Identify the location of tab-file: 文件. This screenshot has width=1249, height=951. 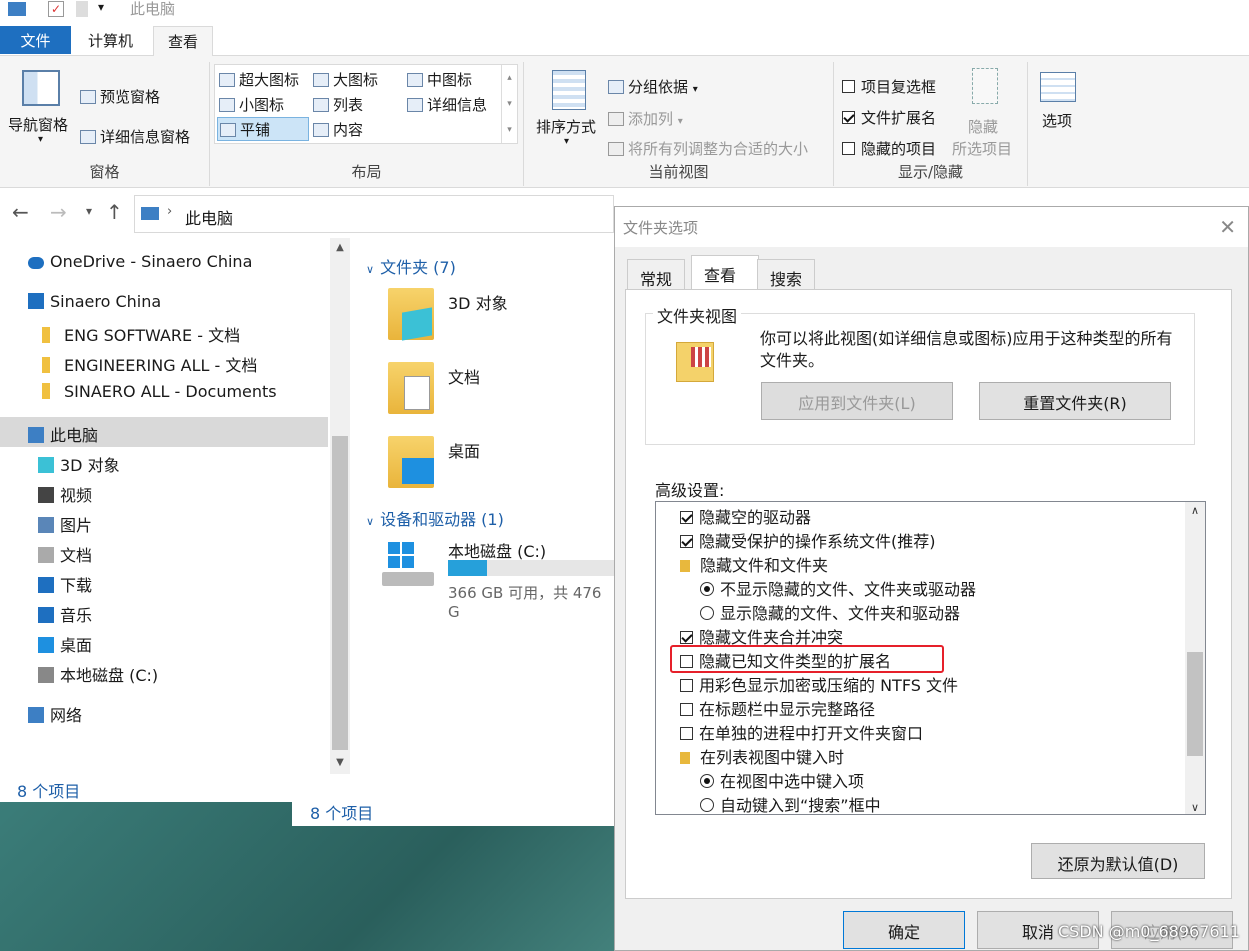
(35, 40).